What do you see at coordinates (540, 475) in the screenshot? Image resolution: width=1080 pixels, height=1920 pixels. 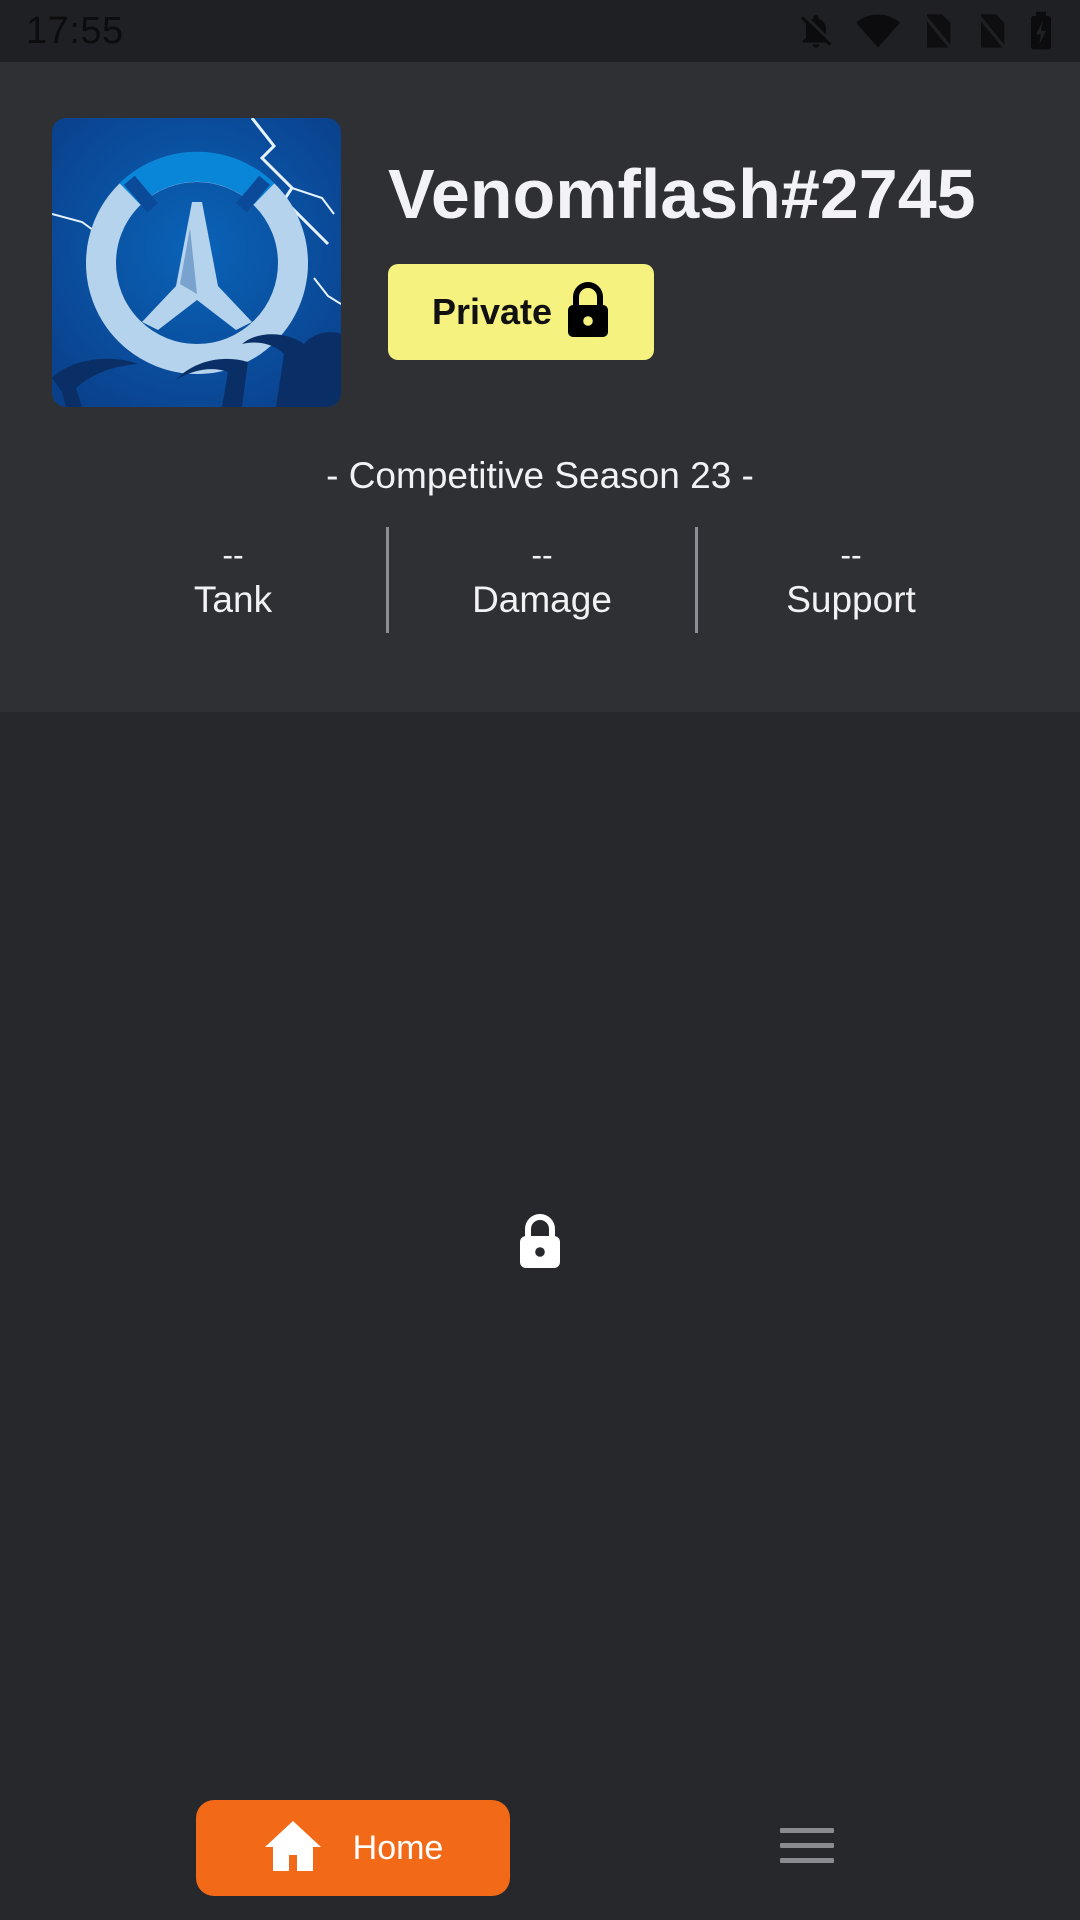 I see `season-title: - Competitive Season 23 -` at bounding box center [540, 475].